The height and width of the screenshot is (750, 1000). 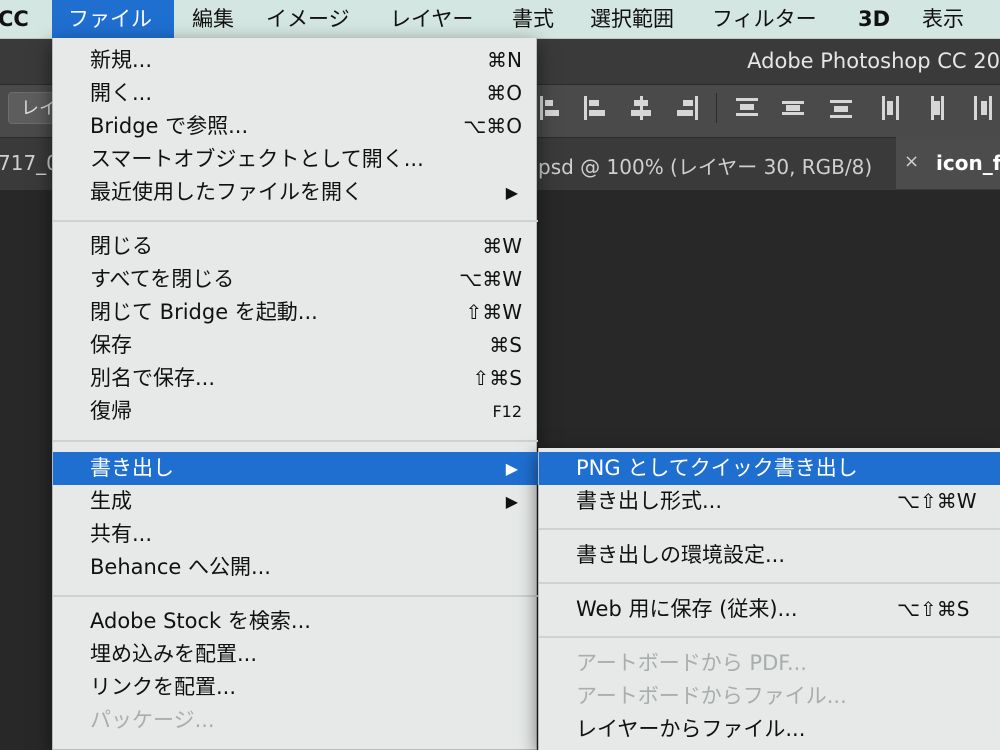 I want to click on menu-item-close: 閉じる ⌘W, so click(x=295, y=246).